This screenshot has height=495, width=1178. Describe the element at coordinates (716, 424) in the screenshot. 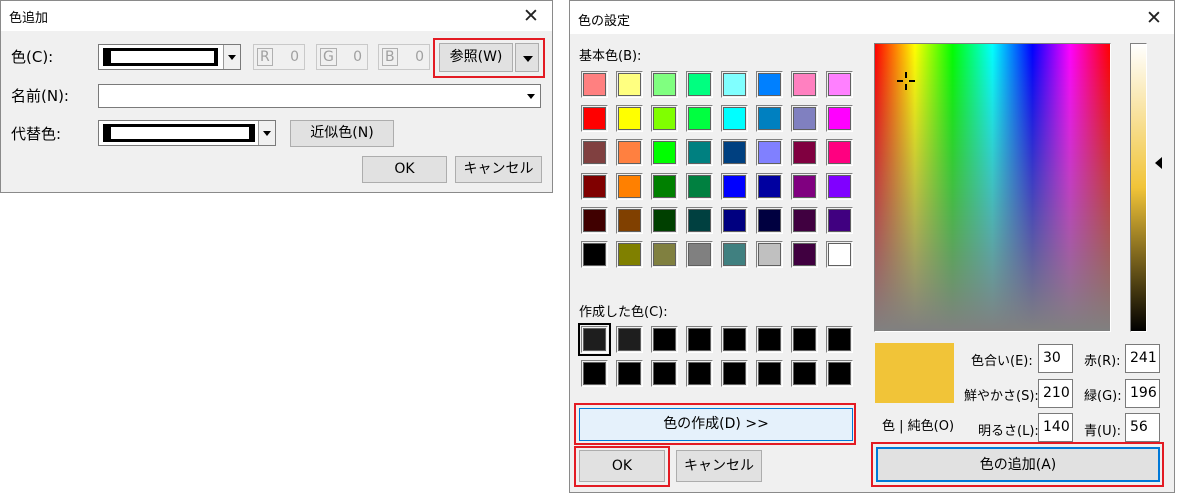

I see `define-custom-color-button: 色の作成(D) >>` at that location.